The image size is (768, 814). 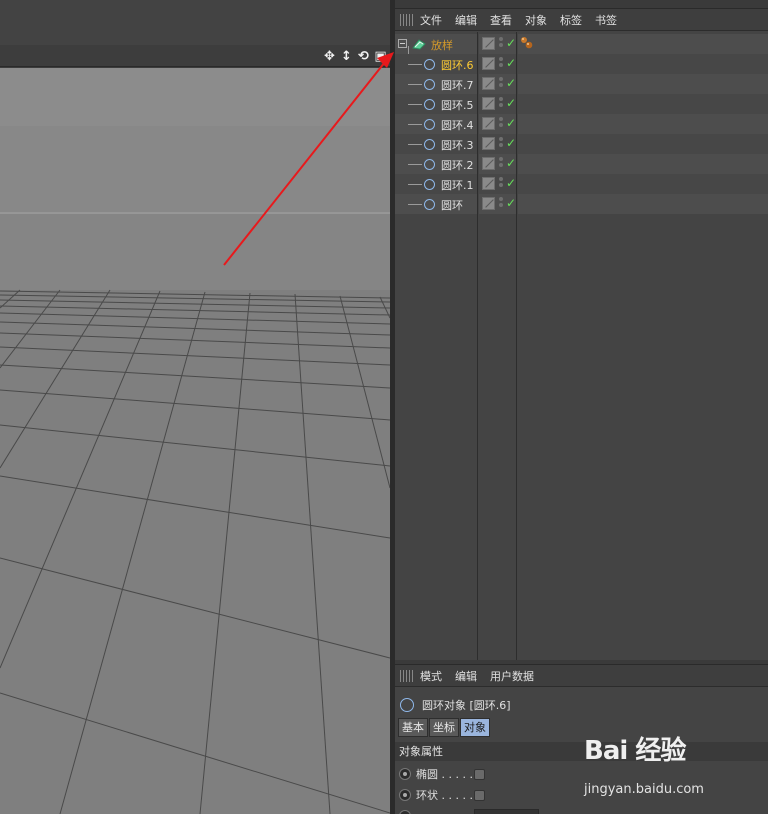 What do you see at coordinates (329, 56) in the screenshot?
I see `move-view-icon: ✥` at bounding box center [329, 56].